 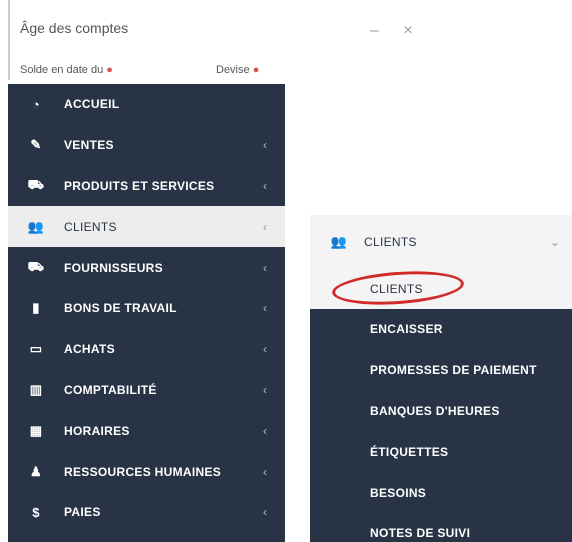 What do you see at coordinates (36, 349) in the screenshot?
I see `credit-card-icon: ▭` at bounding box center [36, 349].